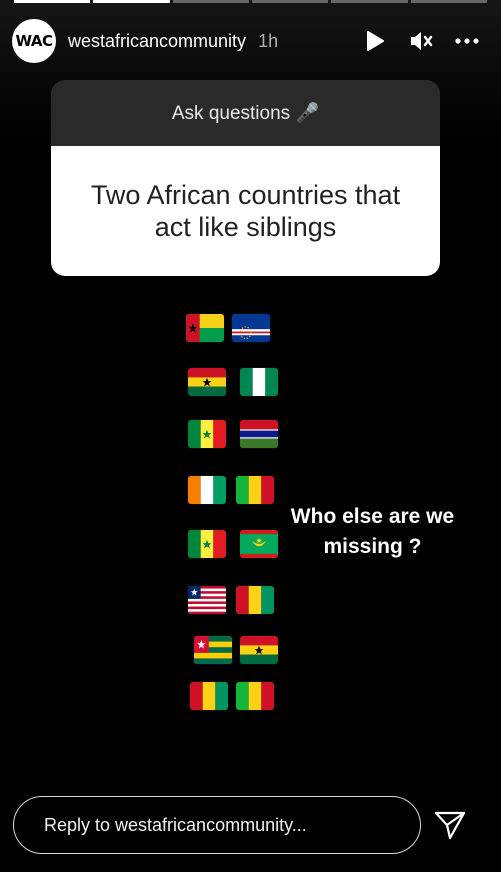  What do you see at coordinates (259, 544) in the screenshot?
I see `mauritania-flag-icon` at bounding box center [259, 544].